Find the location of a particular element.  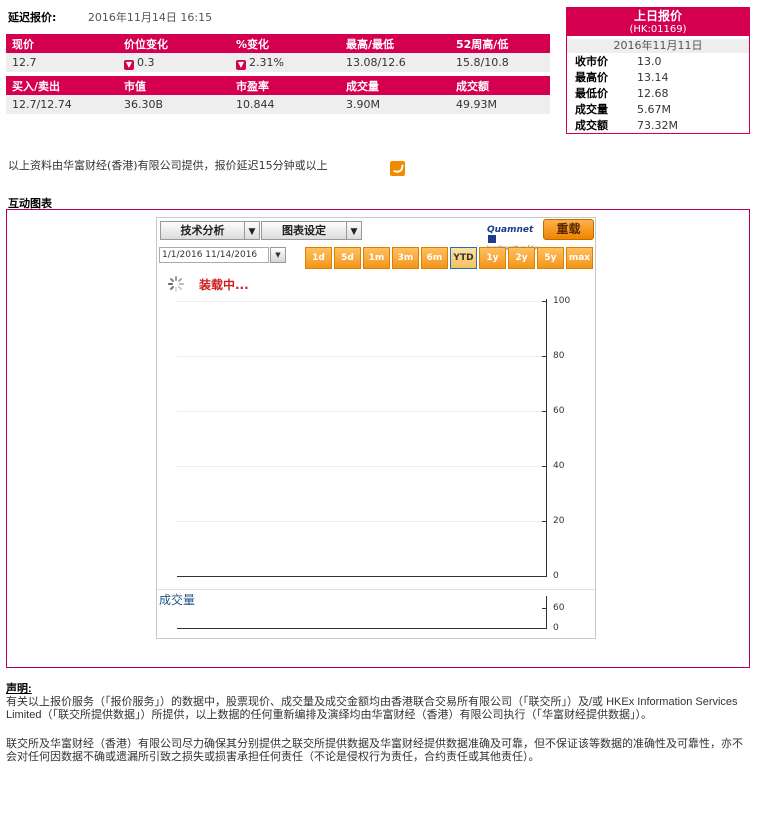

range-button-5d: 5d is located at coordinates (347, 258).